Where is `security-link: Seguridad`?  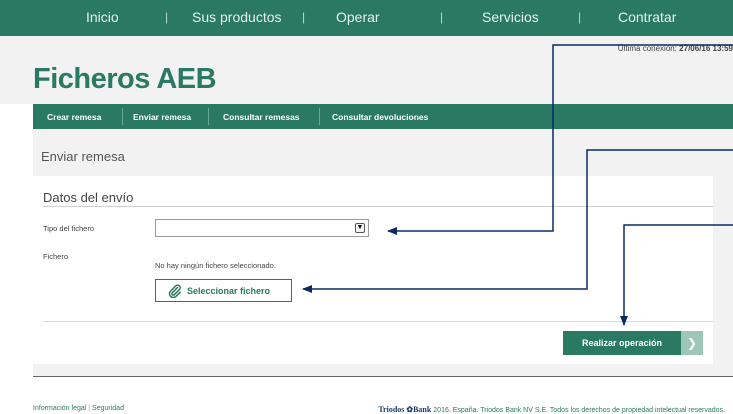
security-link: Seguridad is located at coordinates (108, 408).